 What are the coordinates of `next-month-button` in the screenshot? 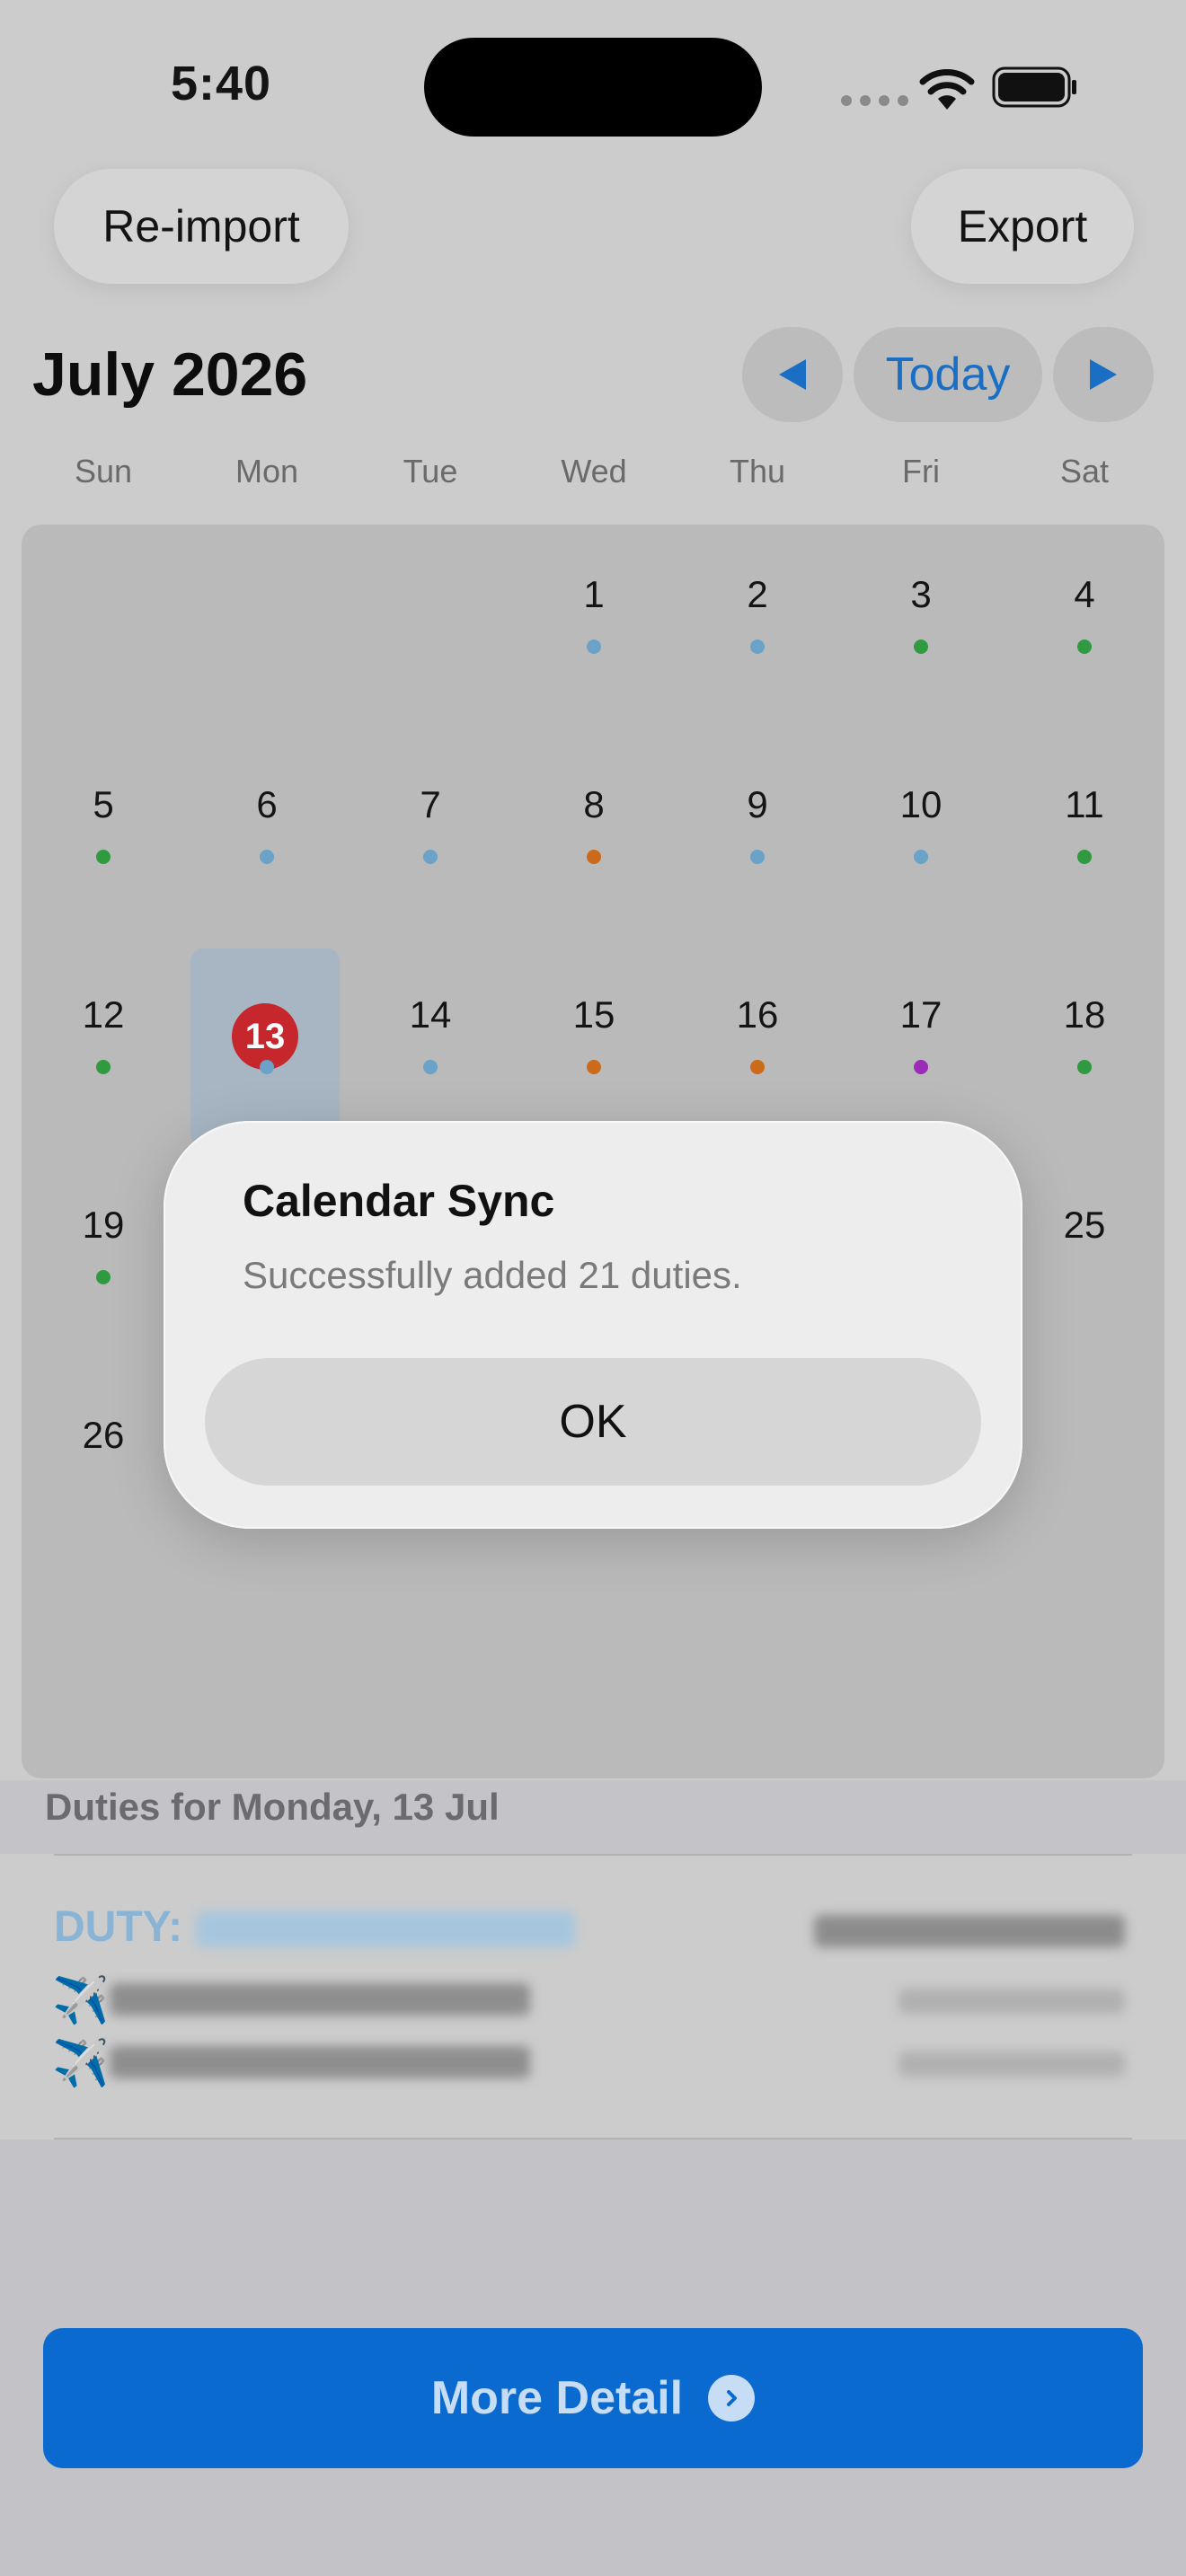 It's located at (1103, 374).